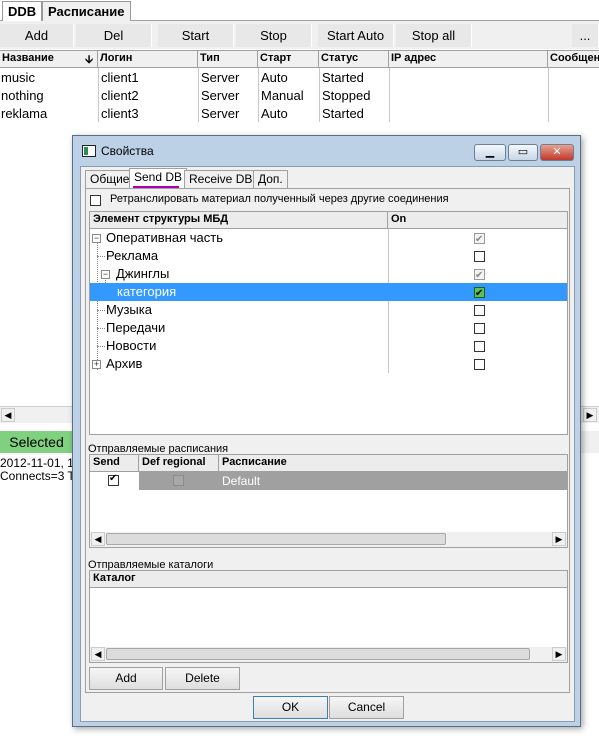  Describe the element at coordinates (40, 476) in the screenshot. I see `log-line: Connects=3 Ta` at that location.